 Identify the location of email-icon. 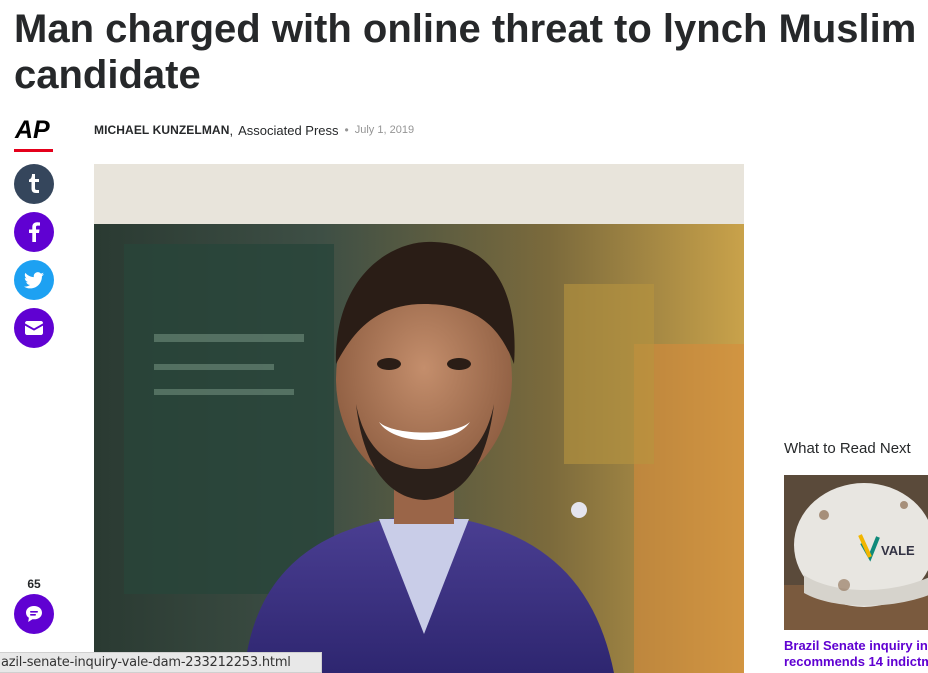
(34, 328).